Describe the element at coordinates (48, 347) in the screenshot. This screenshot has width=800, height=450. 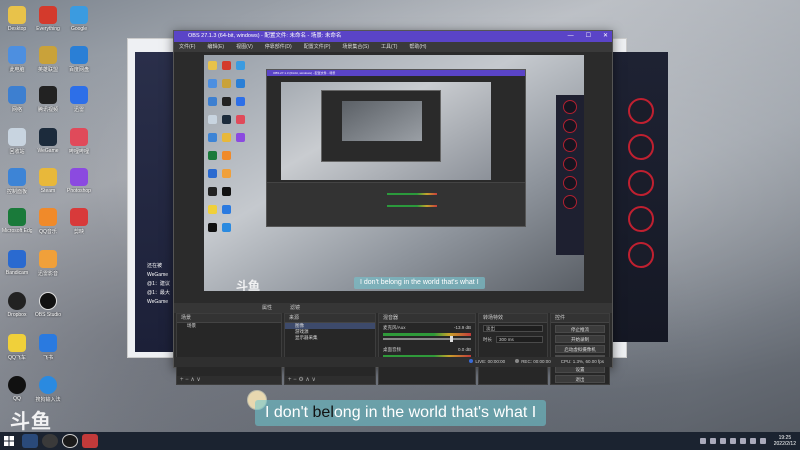
I see `desktop-icon: 飞书` at that location.